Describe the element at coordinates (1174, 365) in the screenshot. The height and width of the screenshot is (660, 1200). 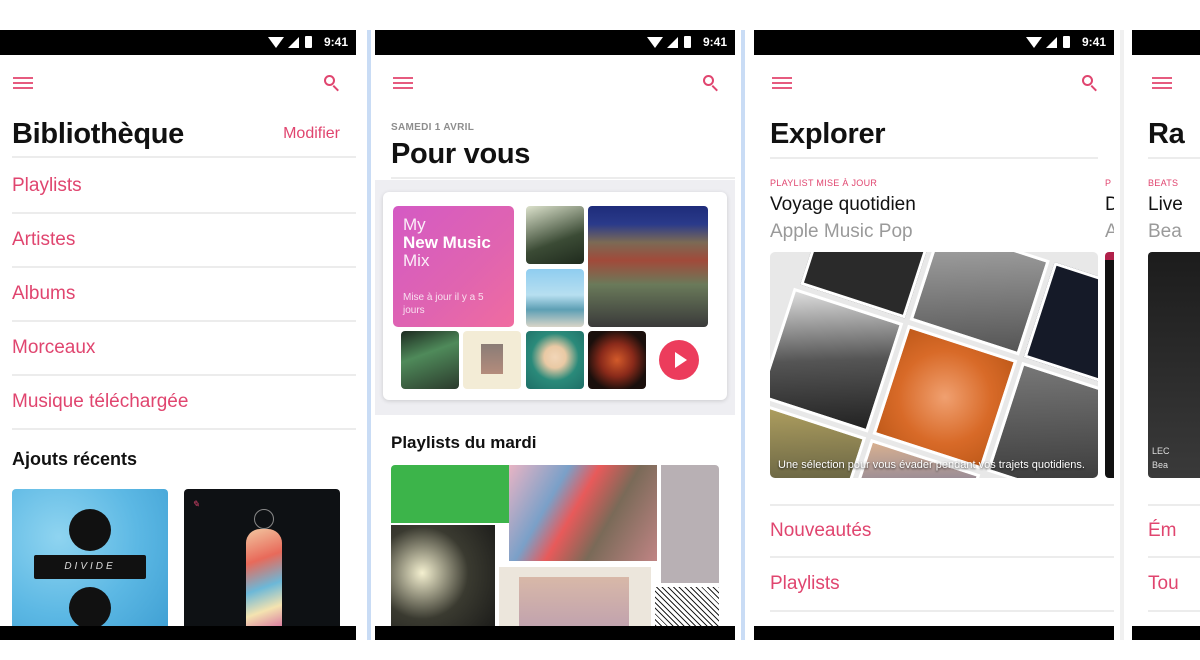
I see `radio-featured-banner: LEC Bea` at that location.